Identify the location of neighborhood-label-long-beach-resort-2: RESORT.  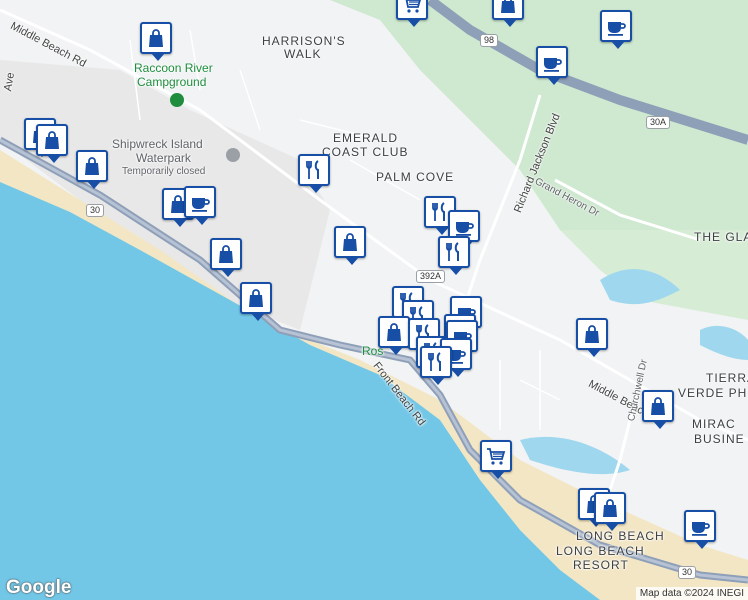
(601, 565).